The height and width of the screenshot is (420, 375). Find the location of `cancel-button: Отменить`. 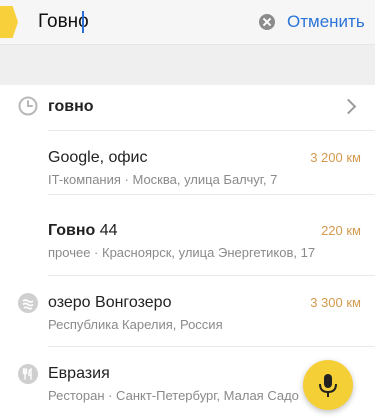

cancel-button: Отменить is located at coordinates (326, 22).